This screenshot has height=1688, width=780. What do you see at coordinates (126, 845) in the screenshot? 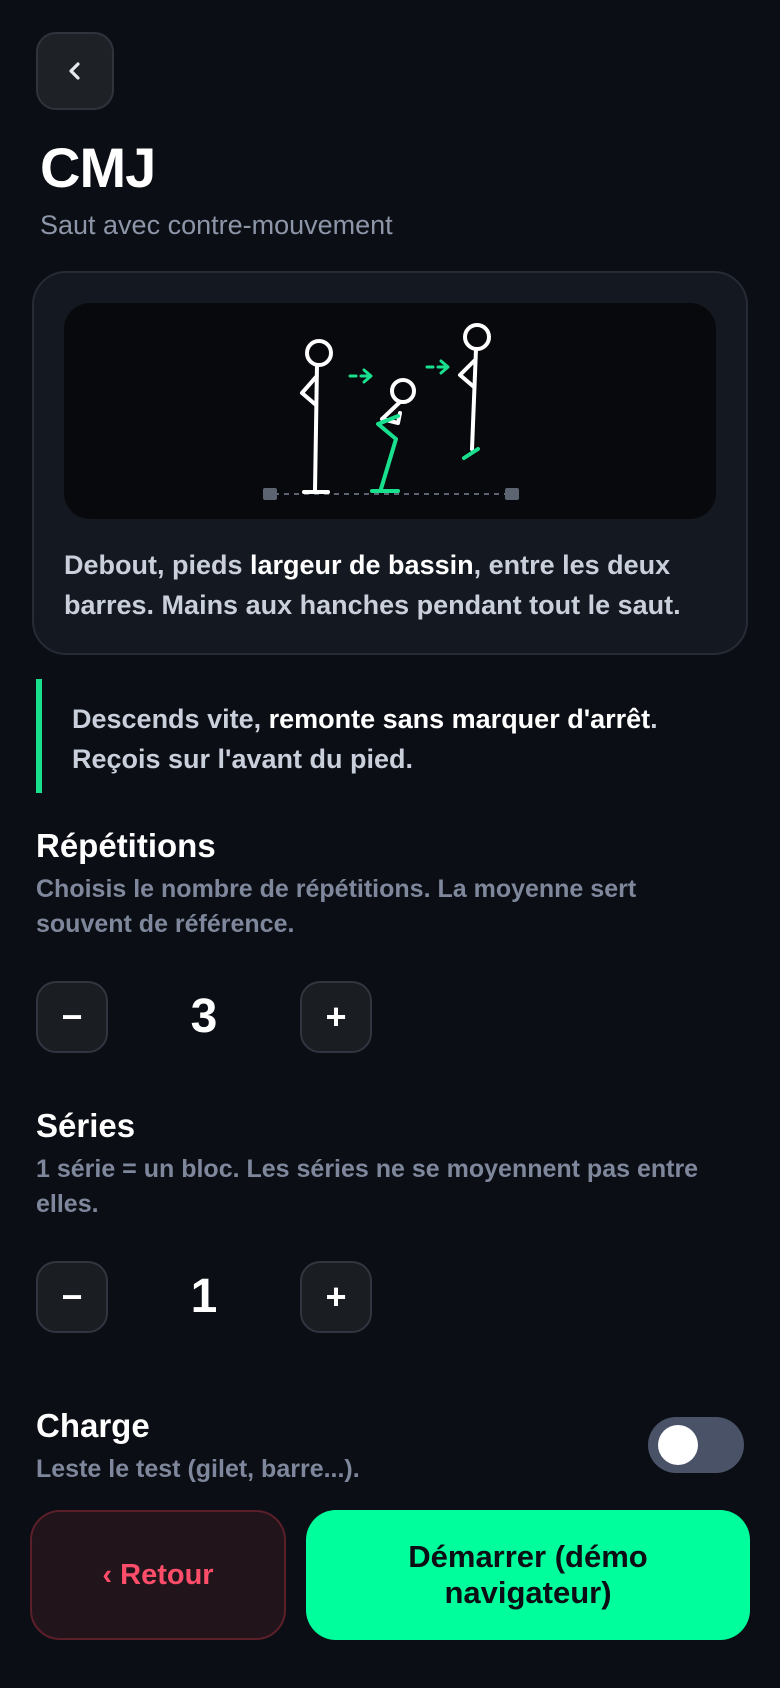
I see `repetitions-title: Répétitions` at bounding box center [126, 845].